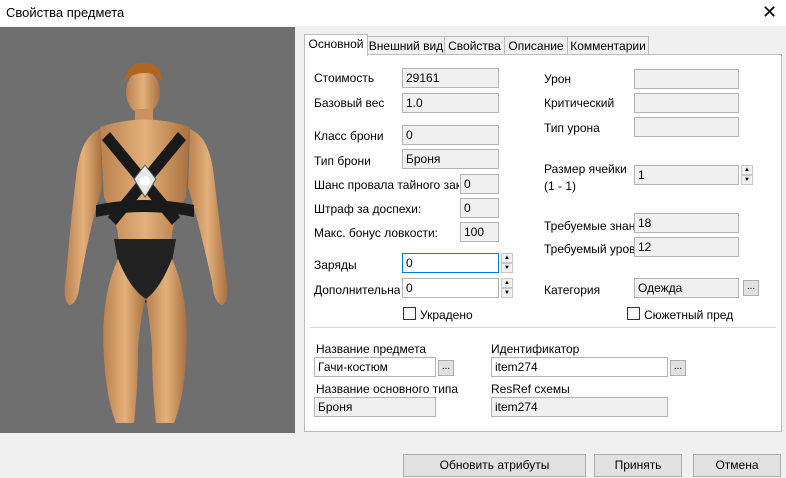  Describe the element at coordinates (769, 12) in the screenshot. I see `close-icon: ✕` at that location.